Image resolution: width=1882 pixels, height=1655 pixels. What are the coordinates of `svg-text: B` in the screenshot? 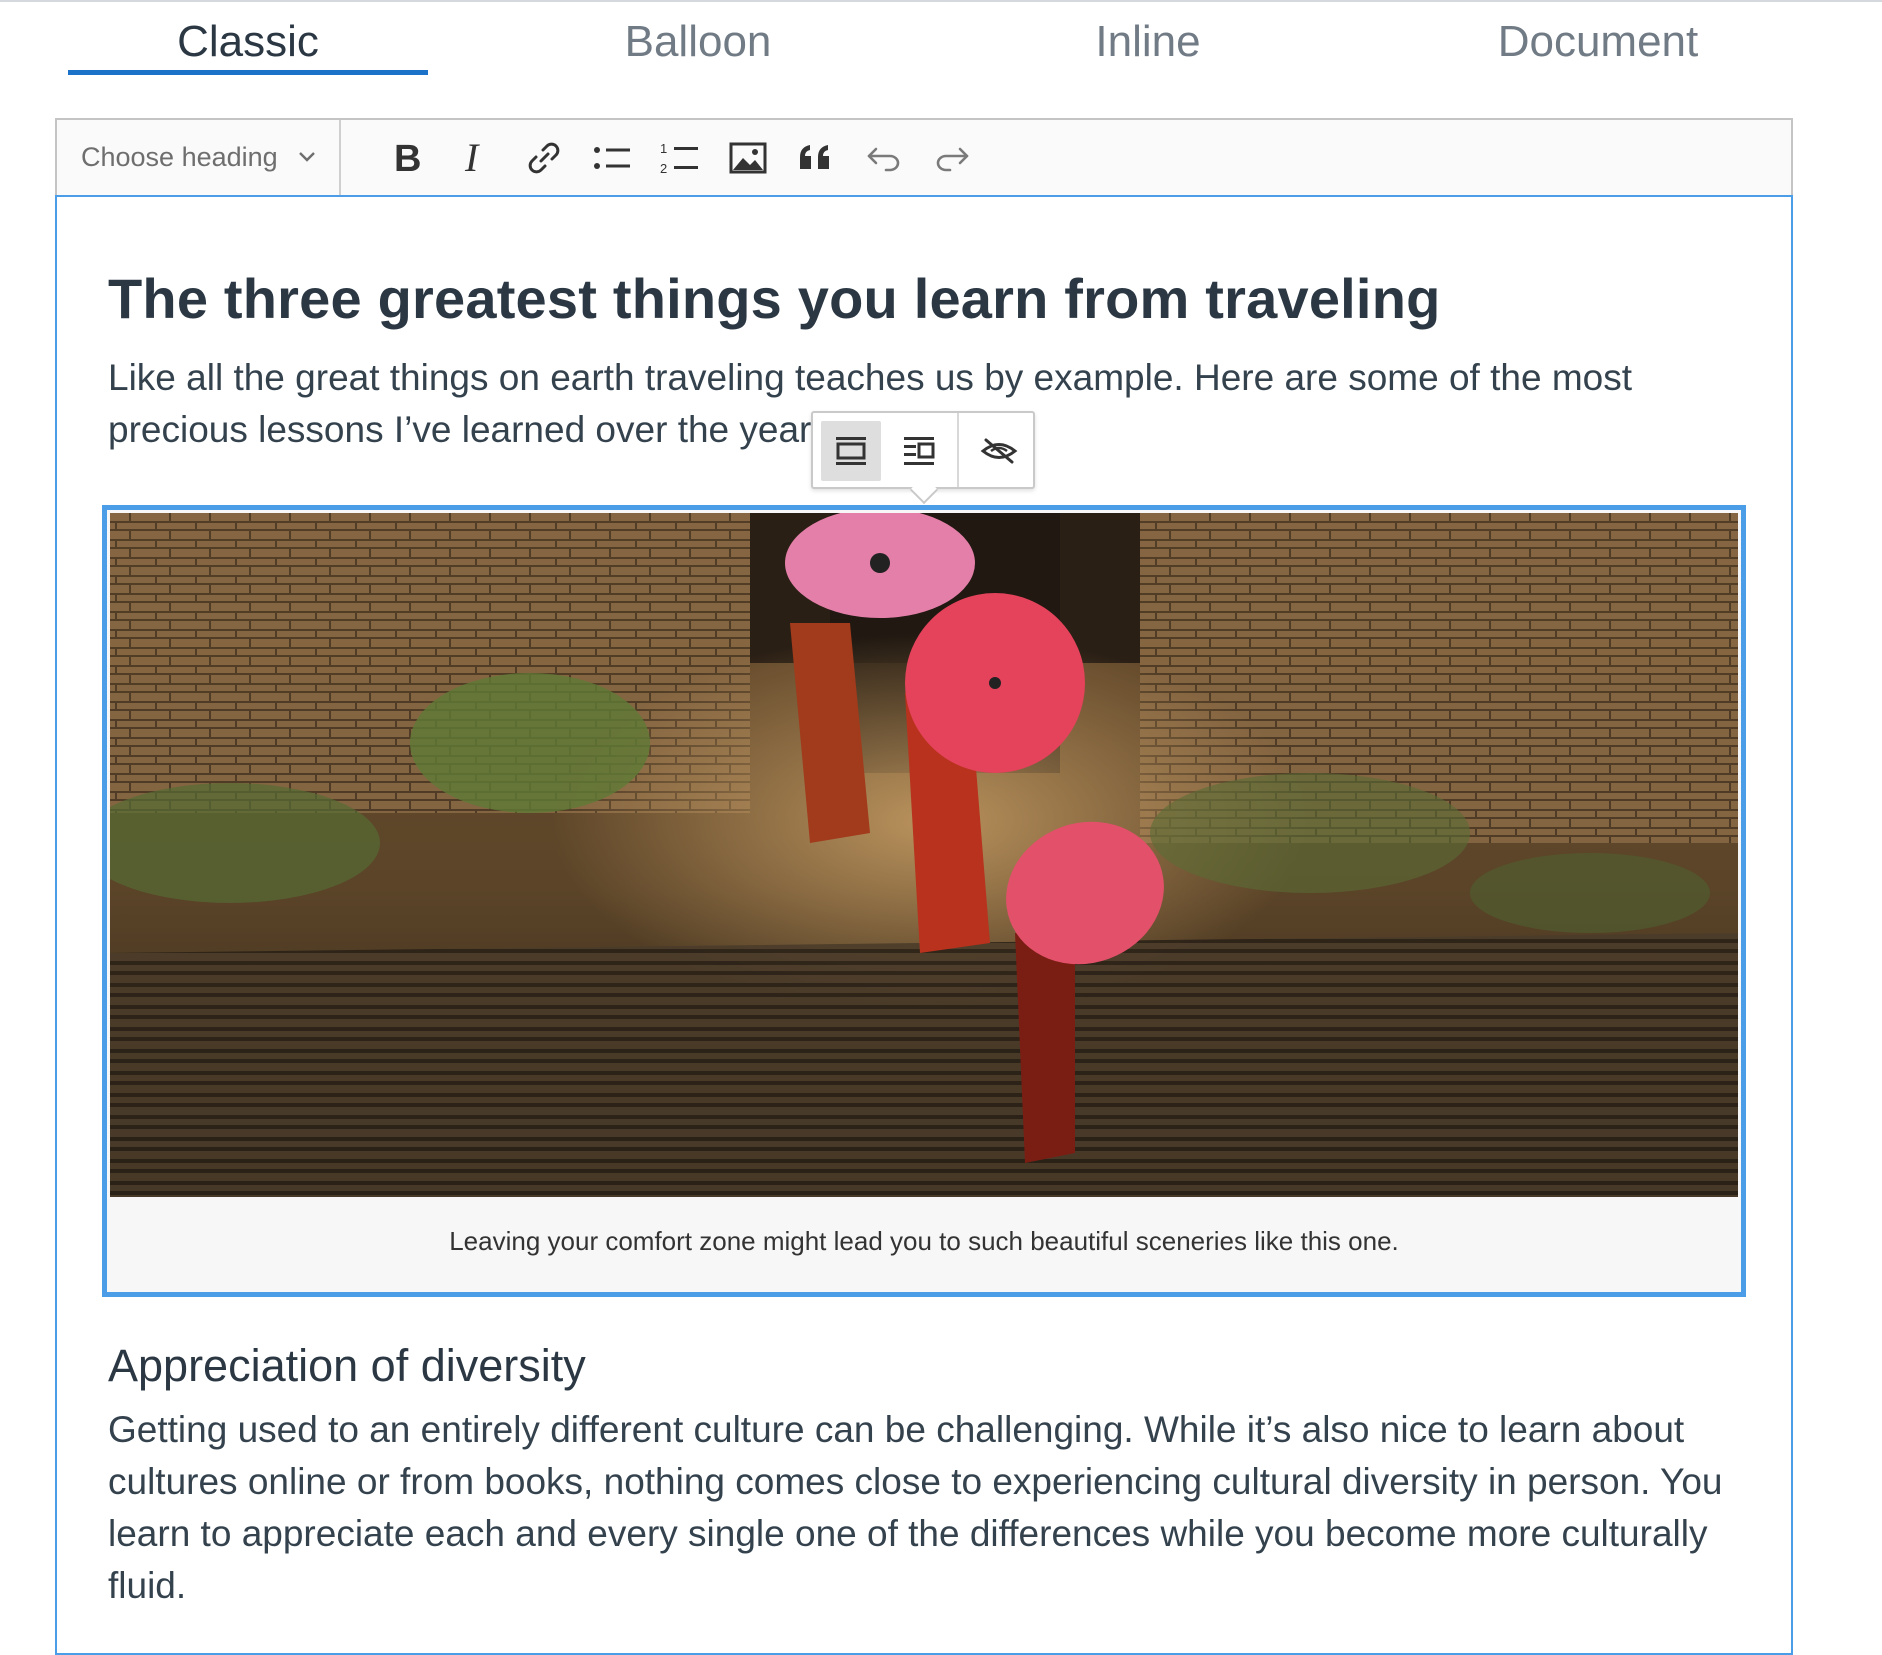 It's located at (407, 158).